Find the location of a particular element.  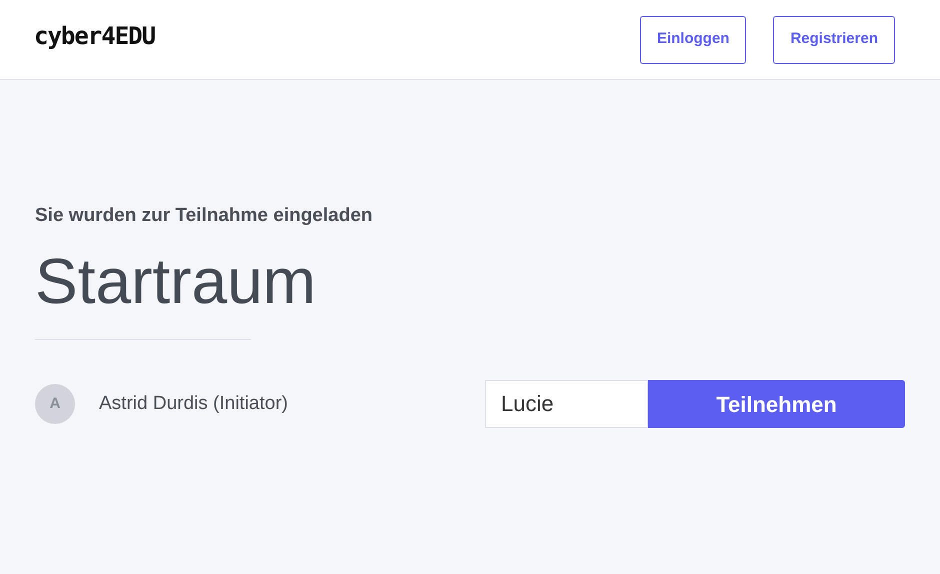

room-title: Startraum is located at coordinates (176, 281).